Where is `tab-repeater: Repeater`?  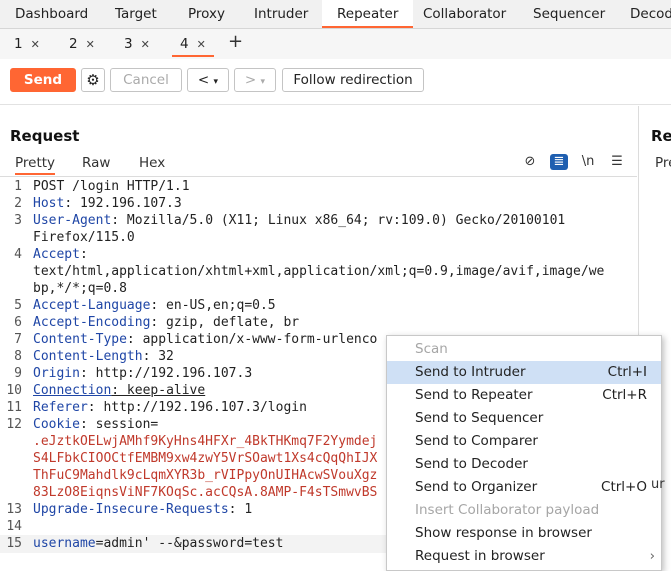 tab-repeater: Repeater is located at coordinates (368, 14).